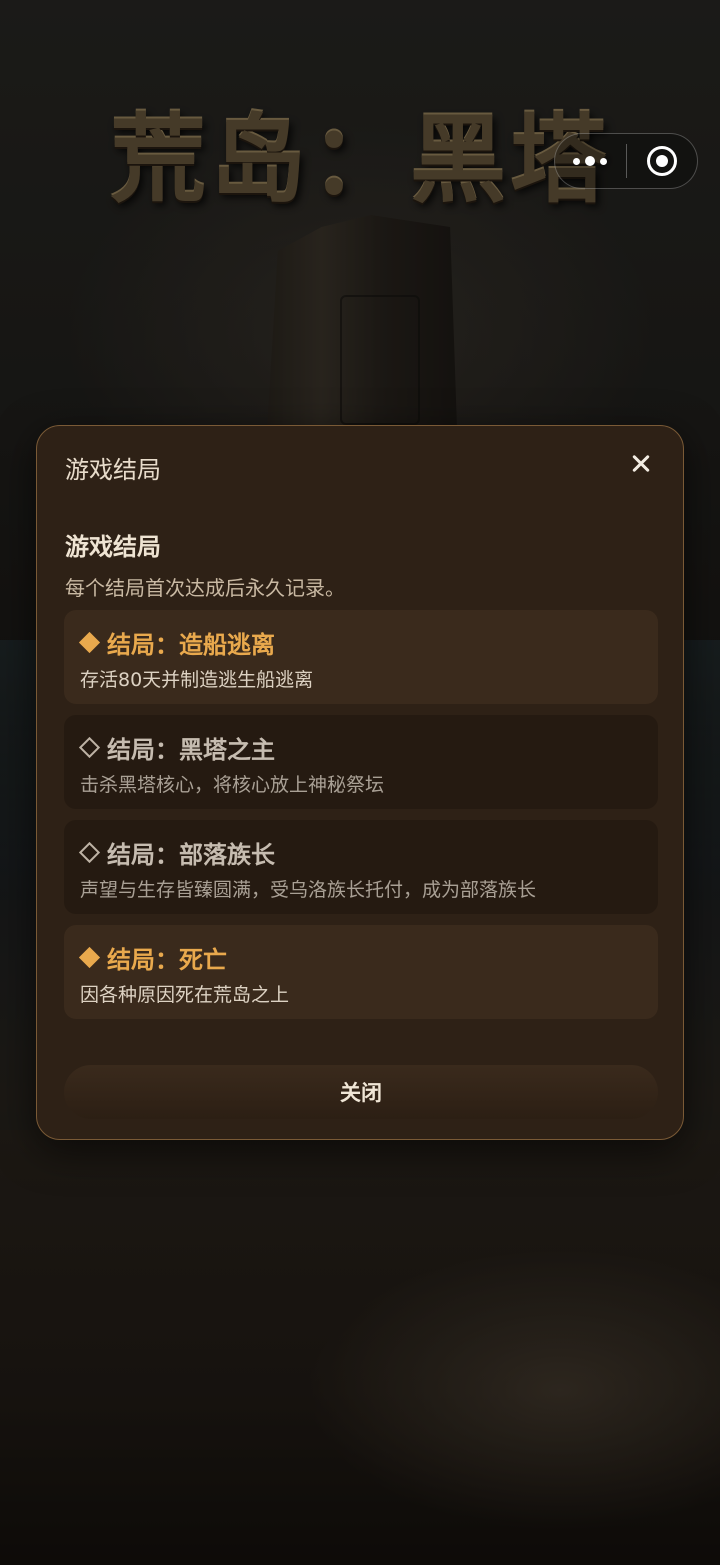 The image size is (720, 1565). Describe the element at coordinates (167, 959) in the screenshot. I see `ending-name: 结局：死亡` at that location.